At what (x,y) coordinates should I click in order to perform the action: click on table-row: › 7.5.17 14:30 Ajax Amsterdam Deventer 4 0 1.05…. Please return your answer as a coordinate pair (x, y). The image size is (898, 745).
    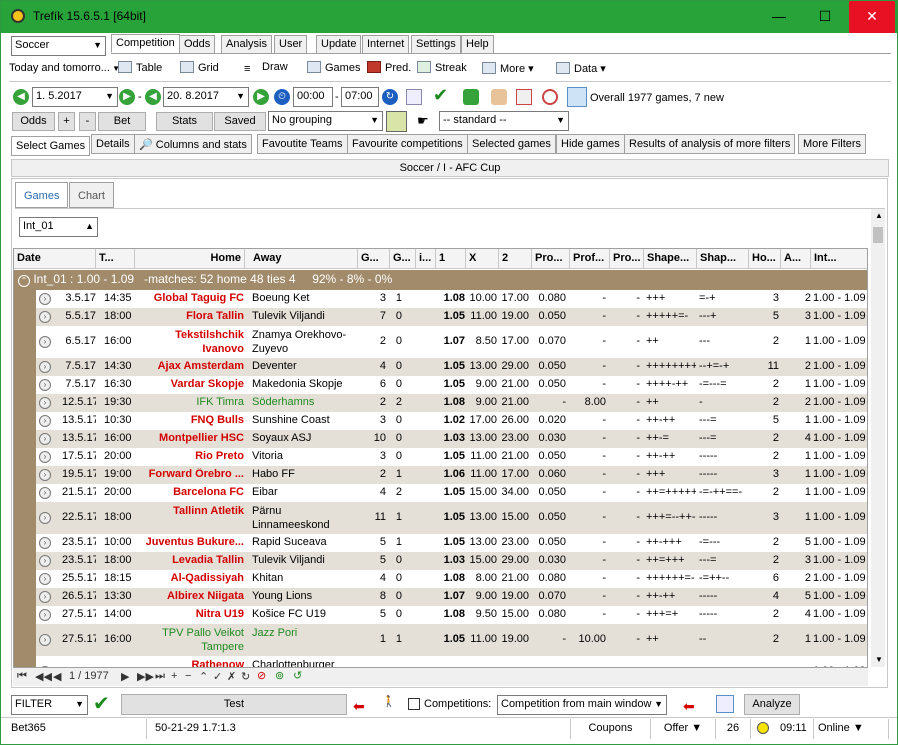
    Looking at the image, I should click on (440, 367).